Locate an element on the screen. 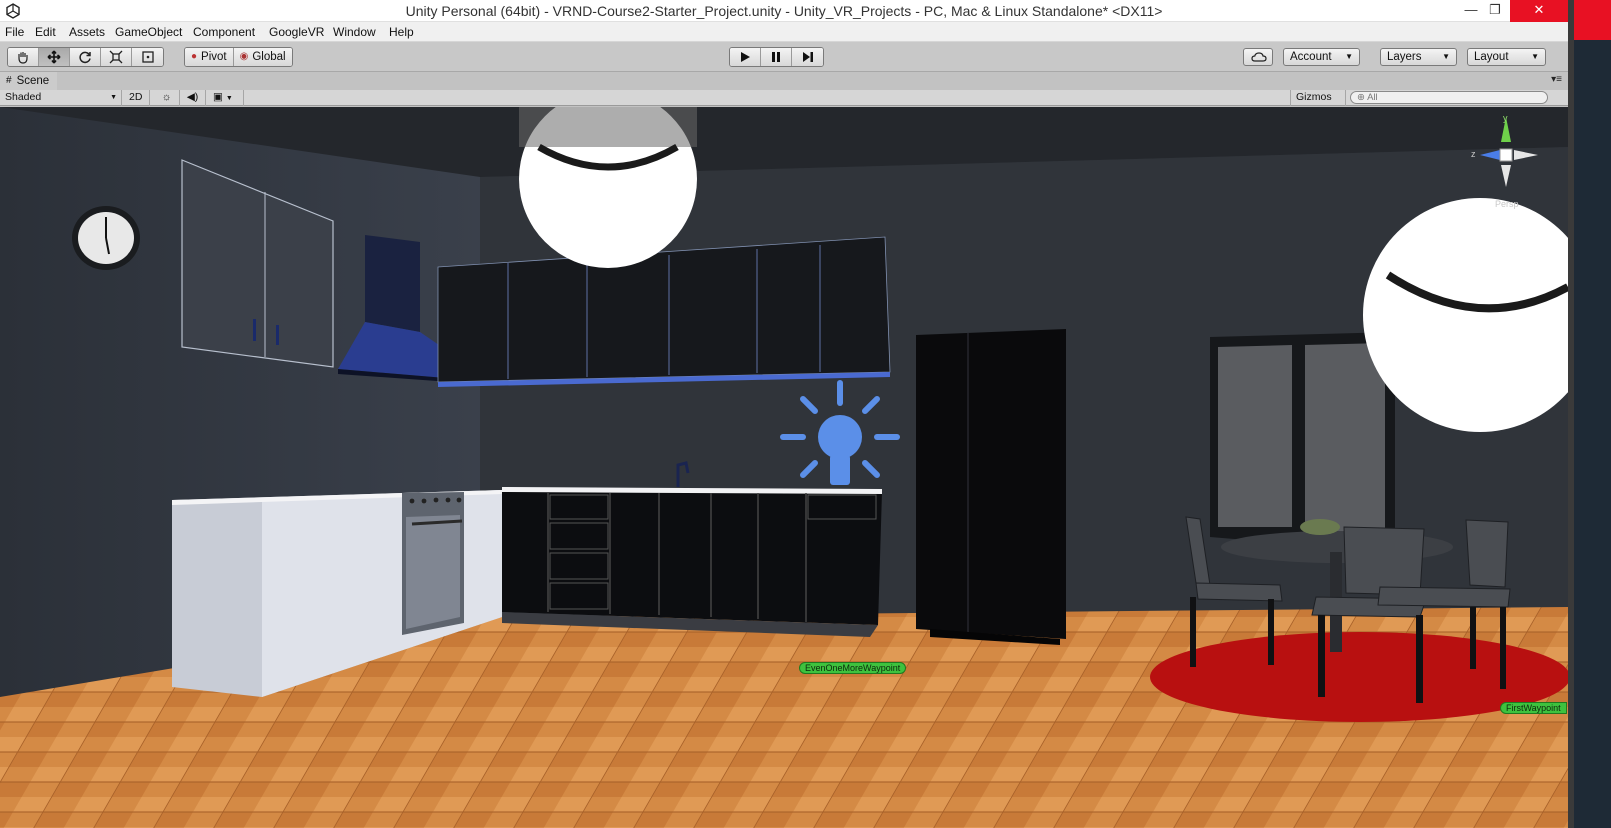 This screenshot has width=1611, height=828. layout-dropdown: Layout ▼ is located at coordinates (1506, 57).